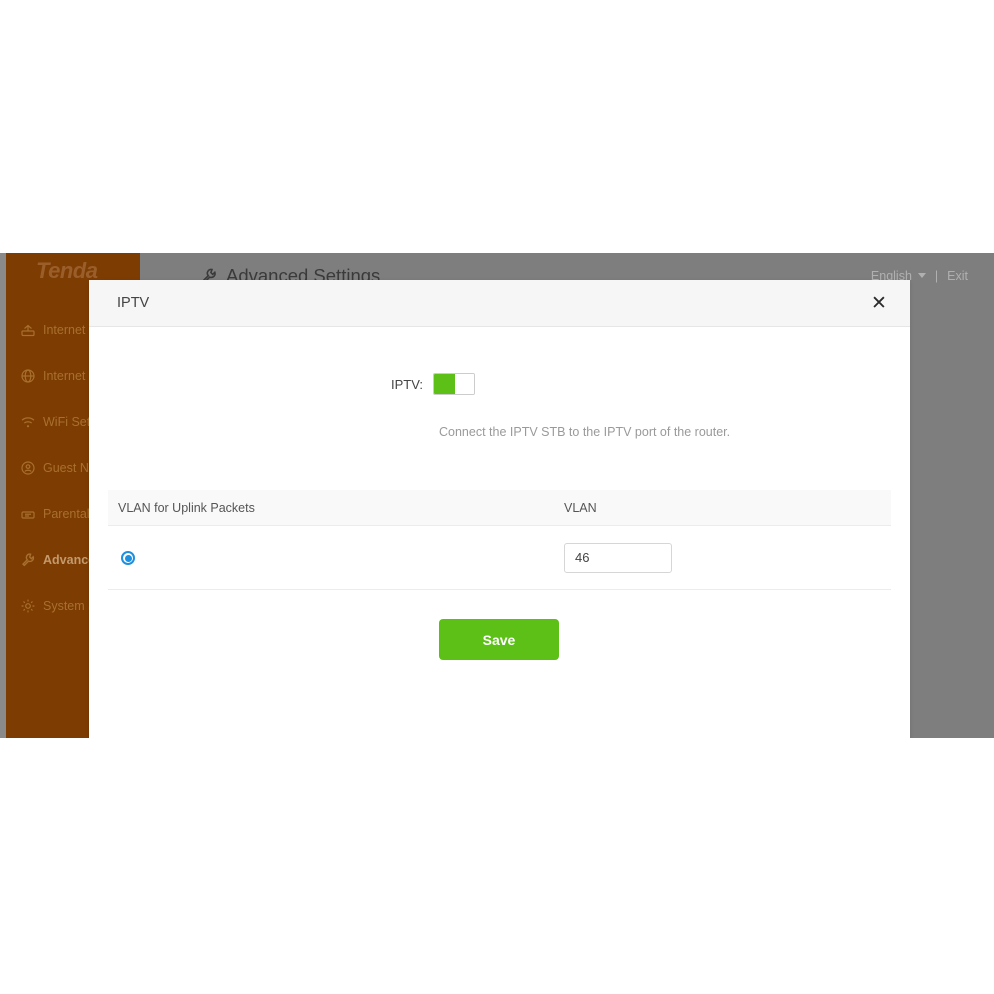  What do you see at coordinates (28, 606) in the screenshot?
I see `gear-icon` at bounding box center [28, 606].